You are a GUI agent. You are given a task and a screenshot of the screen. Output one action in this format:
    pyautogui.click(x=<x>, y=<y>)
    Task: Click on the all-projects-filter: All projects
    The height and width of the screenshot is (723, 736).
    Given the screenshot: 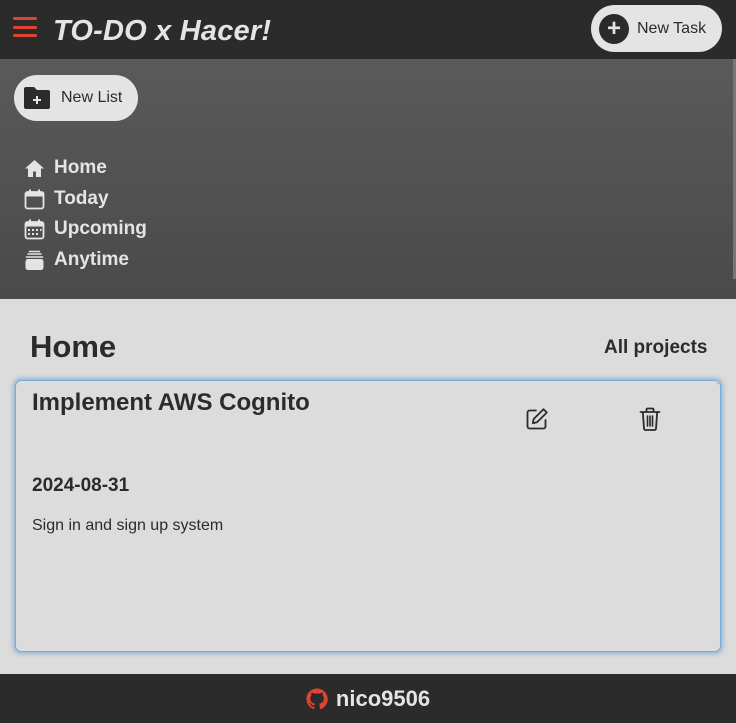 What is the action you would take?
    pyautogui.click(x=655, y=348)
    